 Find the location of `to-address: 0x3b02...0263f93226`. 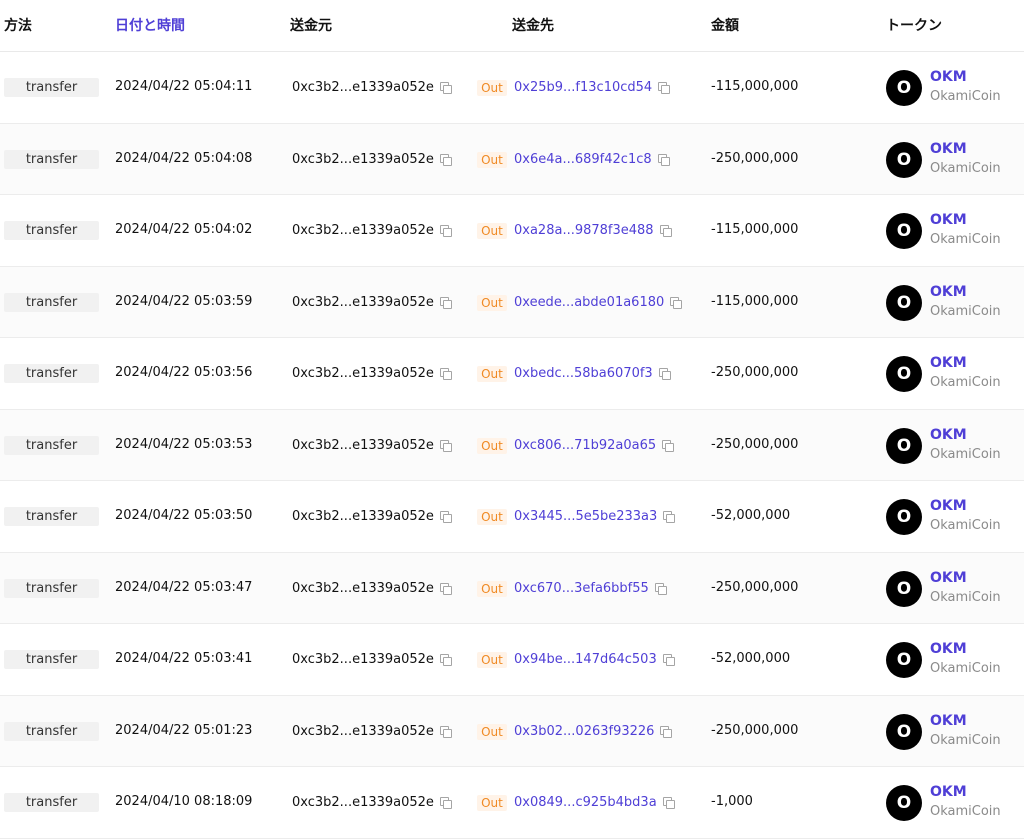

to-address: 0x3b02...0263f93226 is located at coordinates (593, 731).